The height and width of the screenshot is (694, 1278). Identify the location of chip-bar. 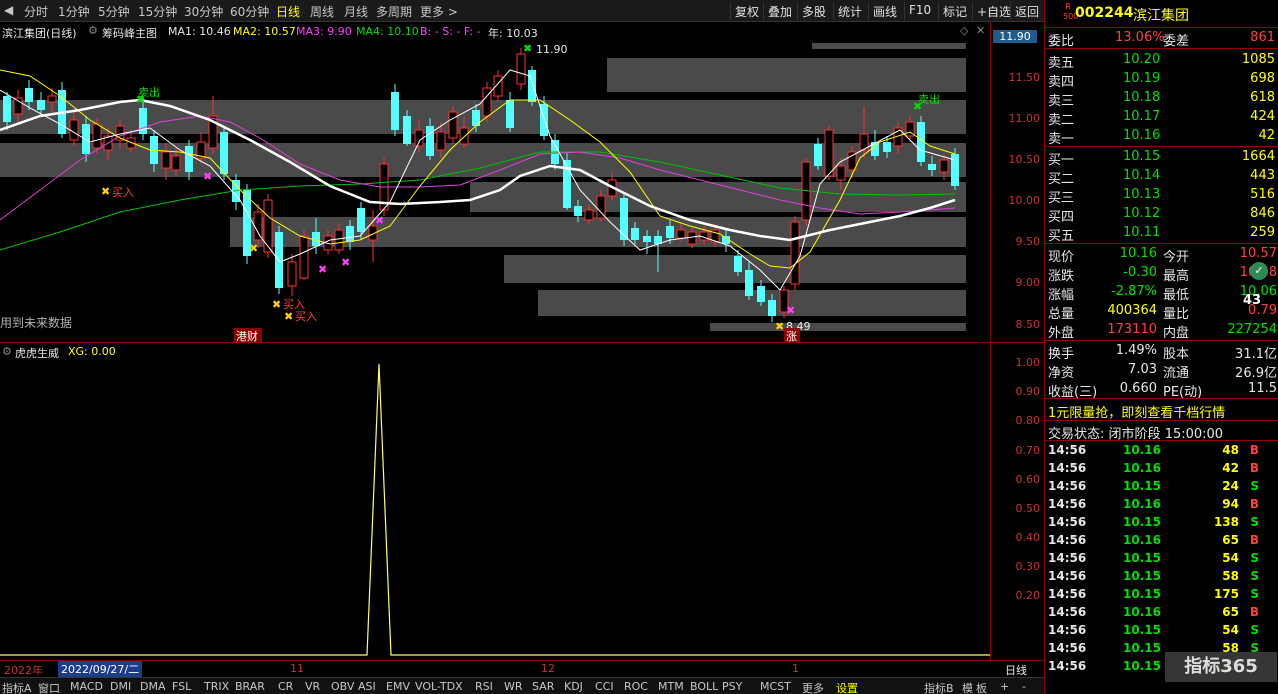
(889, 46).